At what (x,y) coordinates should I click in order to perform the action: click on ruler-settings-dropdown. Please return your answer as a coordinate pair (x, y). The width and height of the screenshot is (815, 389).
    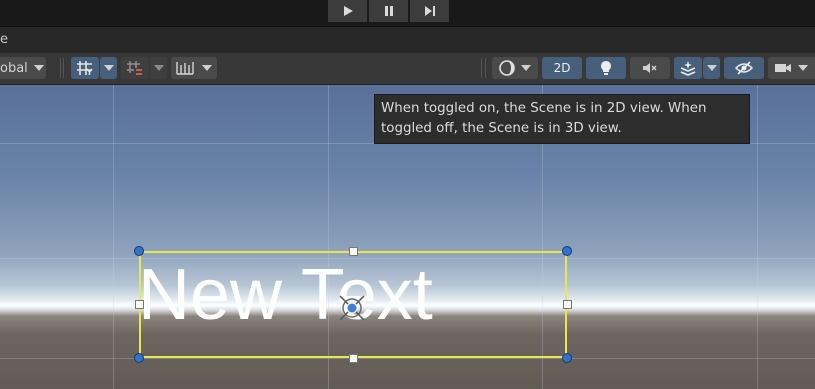
    Looking at the image, I should click on (194, 68).